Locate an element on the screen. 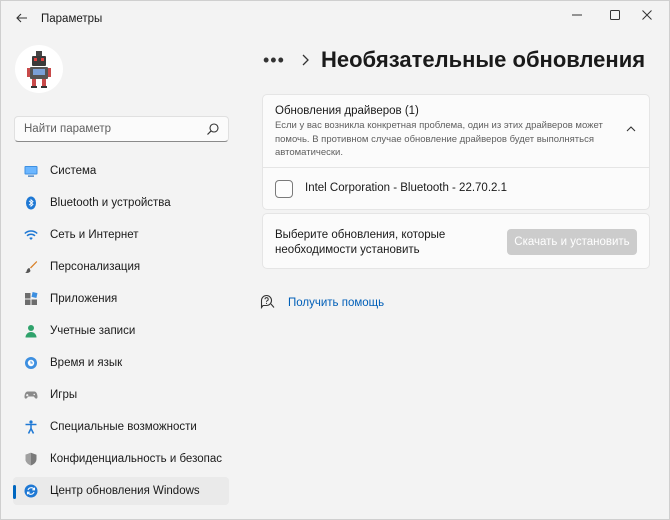 The image size is (670, 520). minimize-button is located at coordinates (577, 15).